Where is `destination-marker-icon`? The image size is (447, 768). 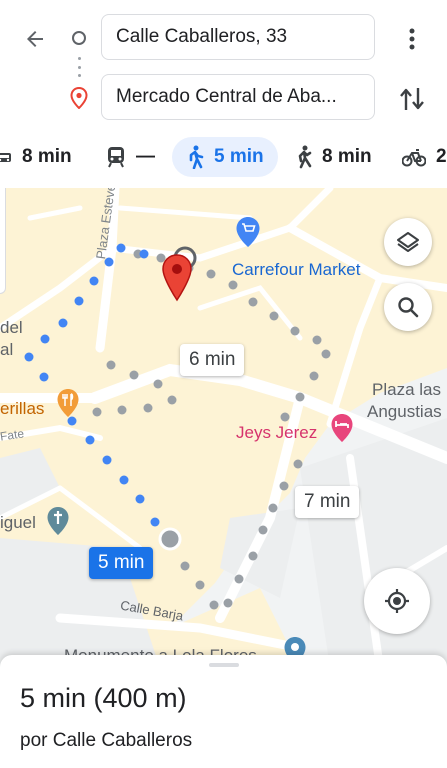 destination-marker-icon is located at coordinates (177, 278).